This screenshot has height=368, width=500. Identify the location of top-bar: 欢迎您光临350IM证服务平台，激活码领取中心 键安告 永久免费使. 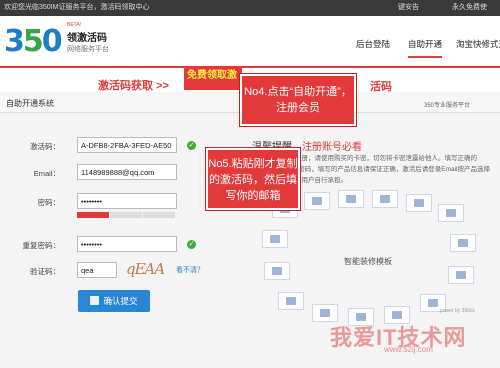
(250, 8).